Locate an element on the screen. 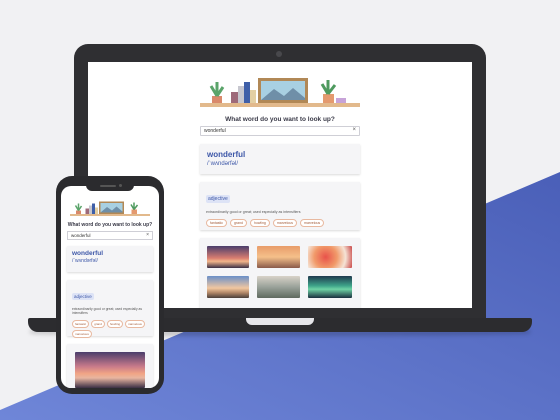 The image size is (560, 420). phone-camera is located at coordinates (120, 185).